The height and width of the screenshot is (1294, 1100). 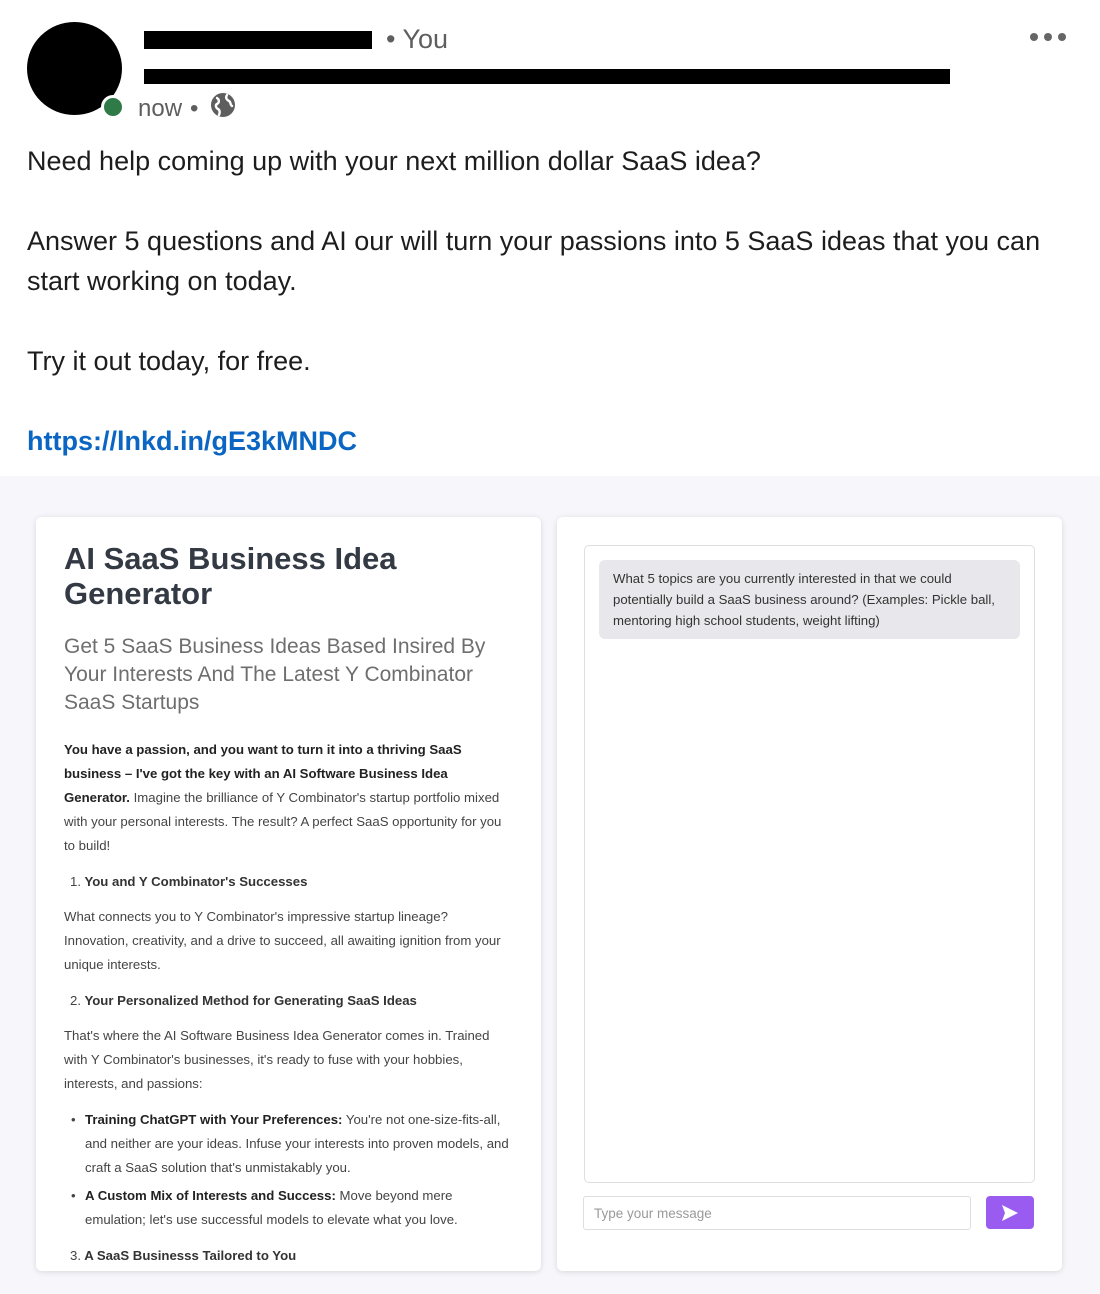 What do you see at coordinates (113, 107) in the screenshot?
I see `online-status-dot` at bounding box center [113, 107].